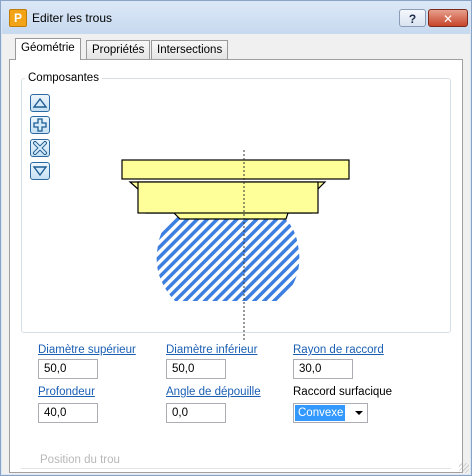 This screenshot has height=476, width=472. Describe the element at coordinates (359, 413) in the screenshot. I see `chevron-down-icon` at that location.